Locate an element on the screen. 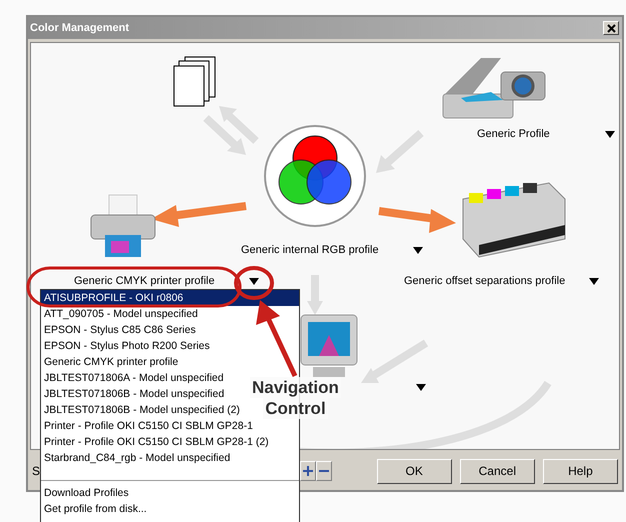 Image resolution: width=626 pixels, height=522 pixels. profile-option: EPSON - Stylus Photo R200 Series is located at coordinates (127, 346).